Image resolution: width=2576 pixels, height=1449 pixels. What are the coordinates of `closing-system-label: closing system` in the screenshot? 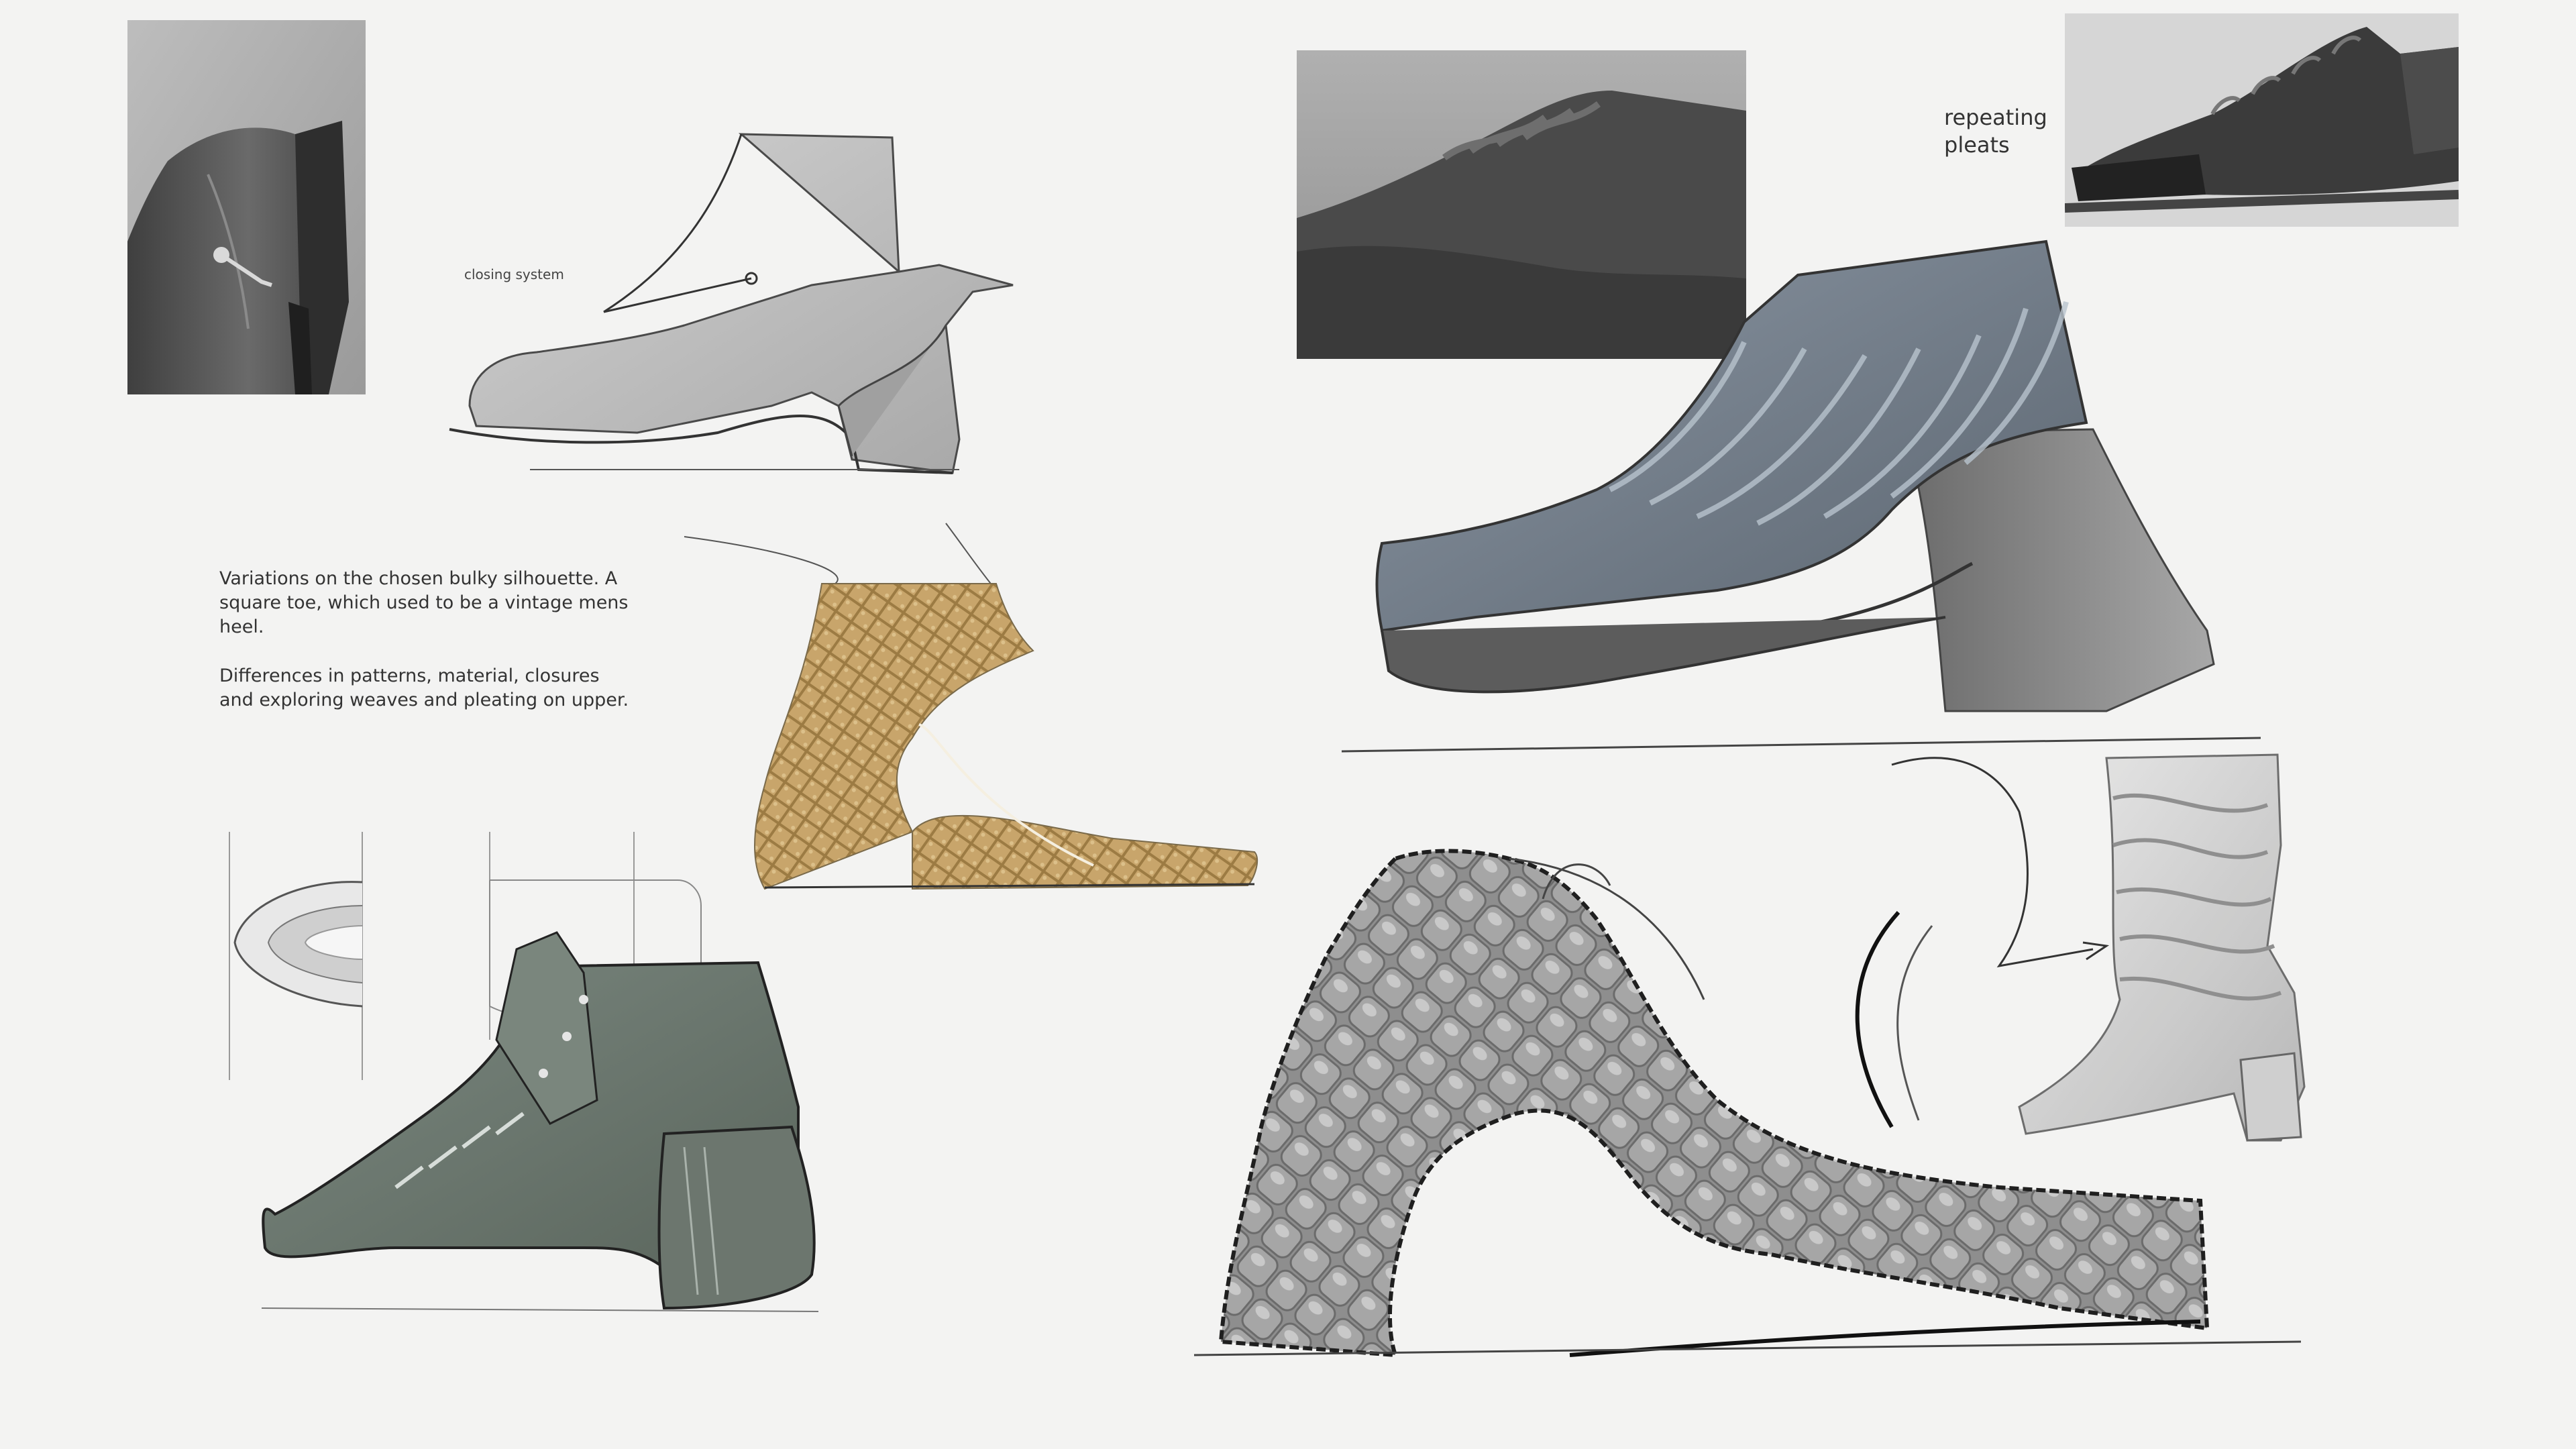 It's located at (514, 274).